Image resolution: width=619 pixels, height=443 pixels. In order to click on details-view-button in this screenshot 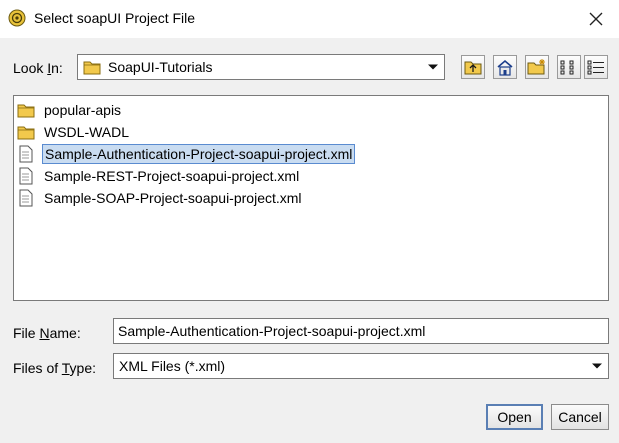, I will do `click(596, 67)`.